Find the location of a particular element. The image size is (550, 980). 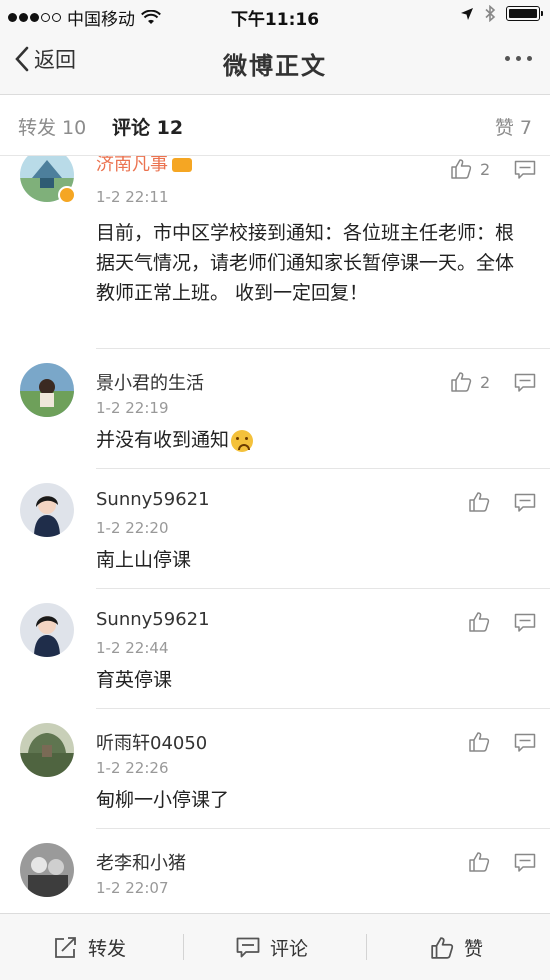

battery-icon is located at coordinates (524, 13).